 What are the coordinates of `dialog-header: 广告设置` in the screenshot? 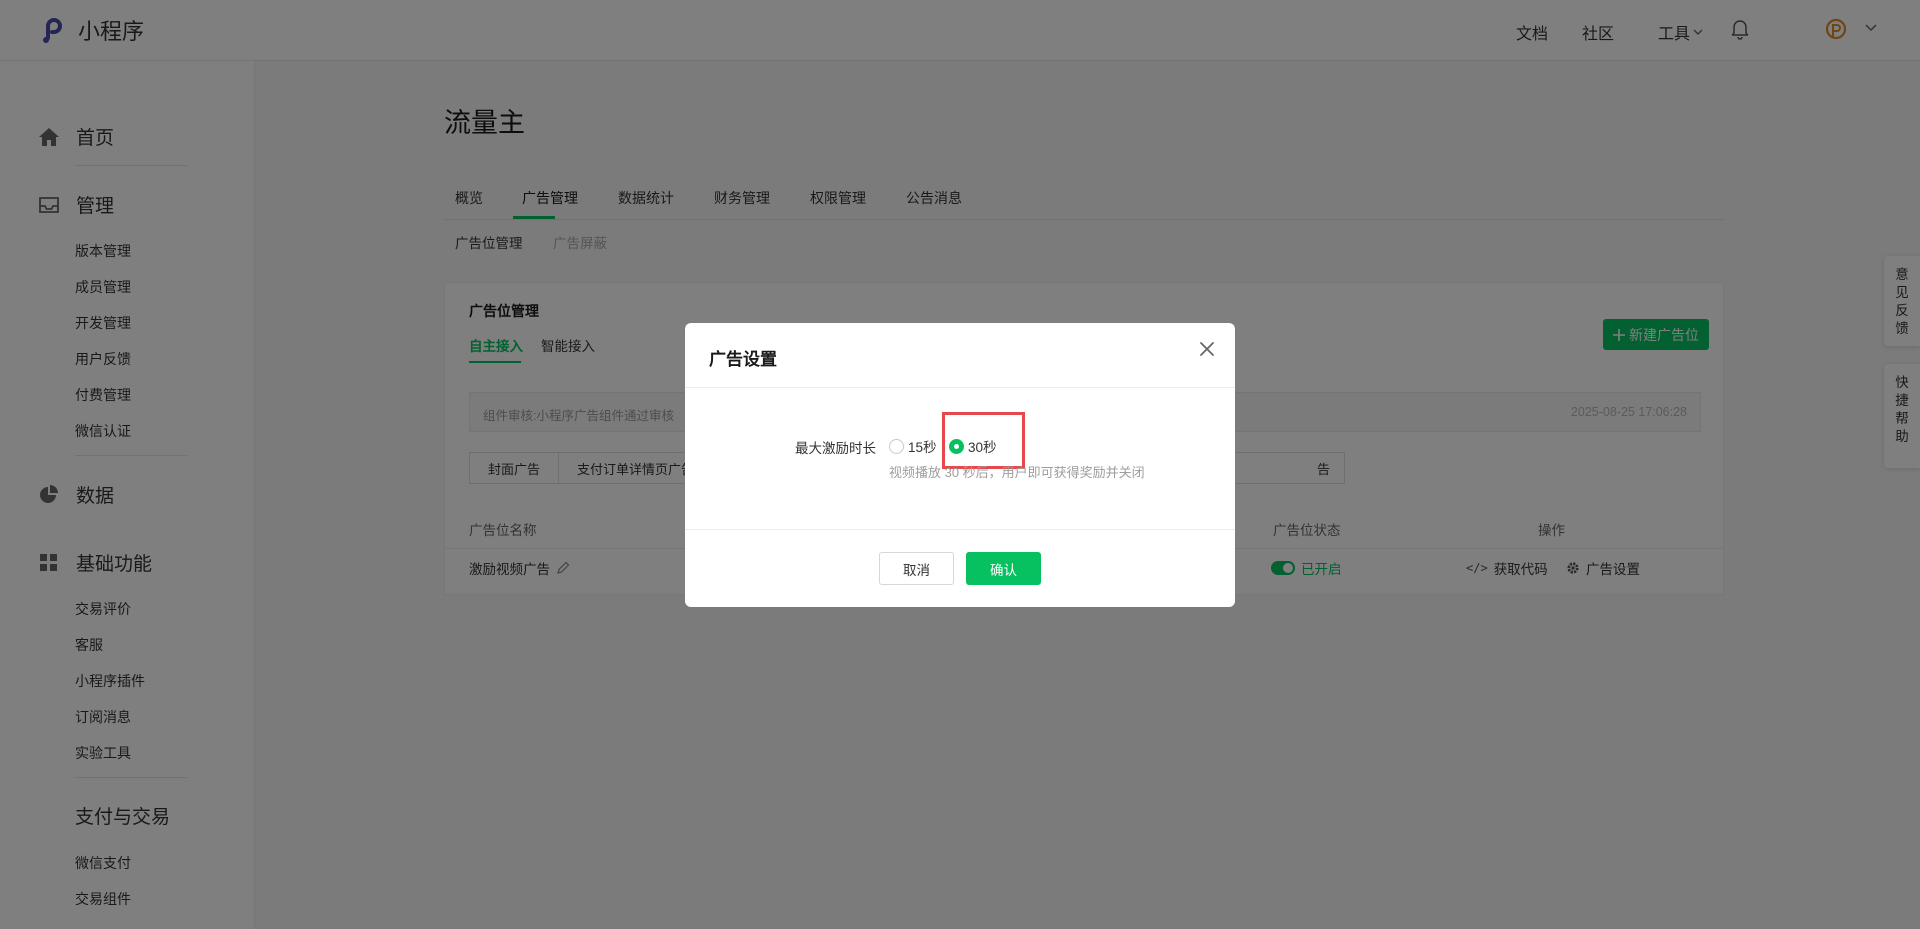 It's located at (960, 355).